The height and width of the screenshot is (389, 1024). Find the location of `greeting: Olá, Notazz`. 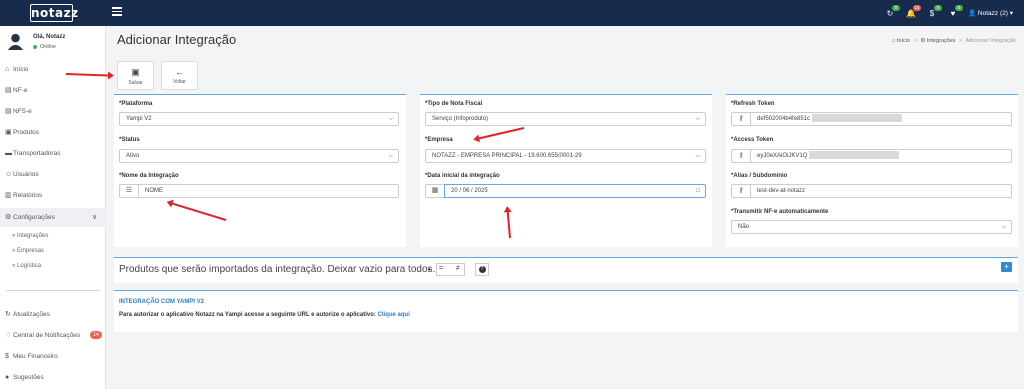

greeting: Olá, Notazz is located at coordinates (49, 37).